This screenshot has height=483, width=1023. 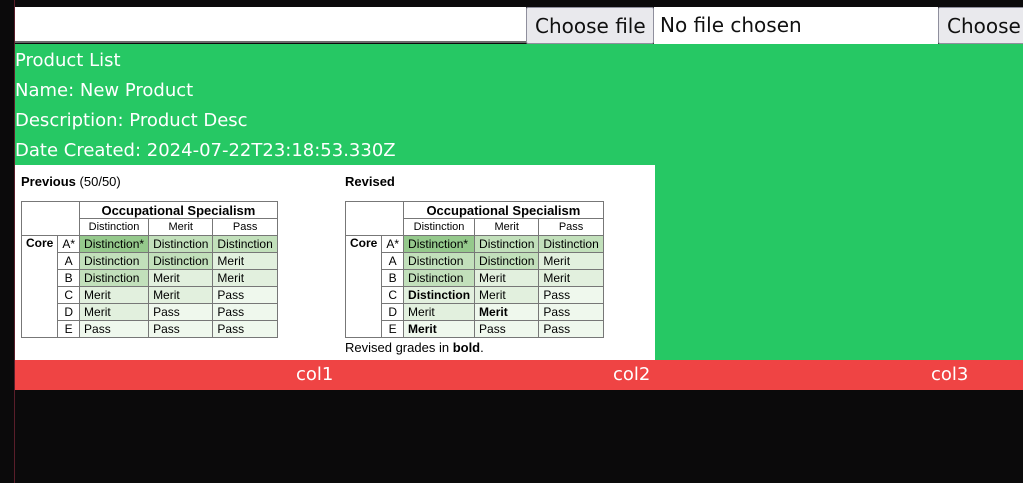 I want to click on top-strip, so click(x=511, y=3).